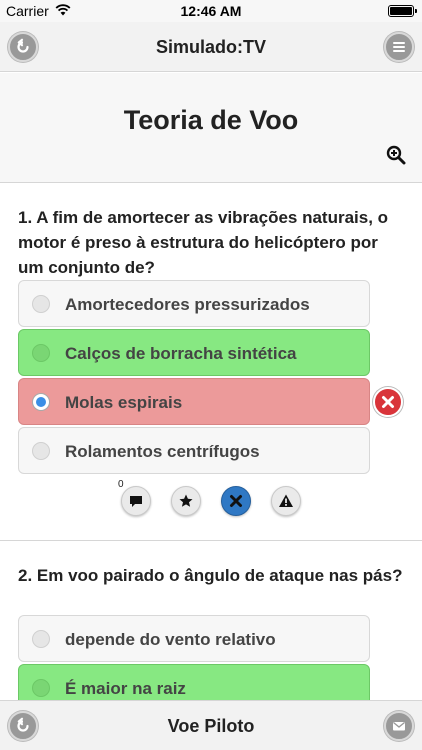 Image resolution: width=422 pixels, height=750 pixels. I want to click on option-q1-d: Rolamentos centrífugos, so click(194, 450).